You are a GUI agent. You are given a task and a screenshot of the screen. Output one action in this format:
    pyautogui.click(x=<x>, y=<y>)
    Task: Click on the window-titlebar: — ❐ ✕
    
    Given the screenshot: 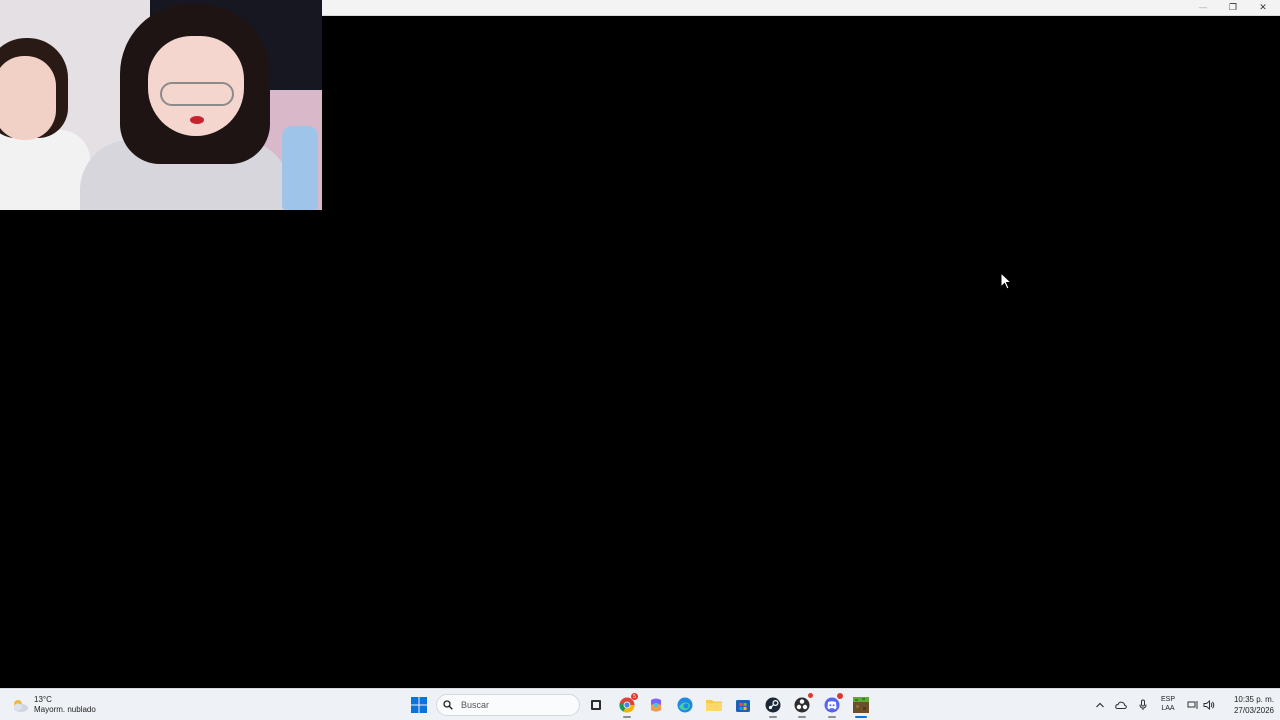 What is the action you would take?
    pyautogui.click(x=800, y=8)
    